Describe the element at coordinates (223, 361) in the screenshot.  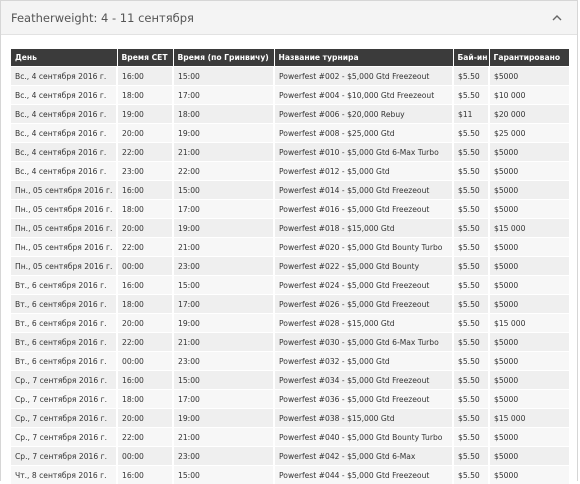
I see `time-gmt-cell: 23:00` at that location.